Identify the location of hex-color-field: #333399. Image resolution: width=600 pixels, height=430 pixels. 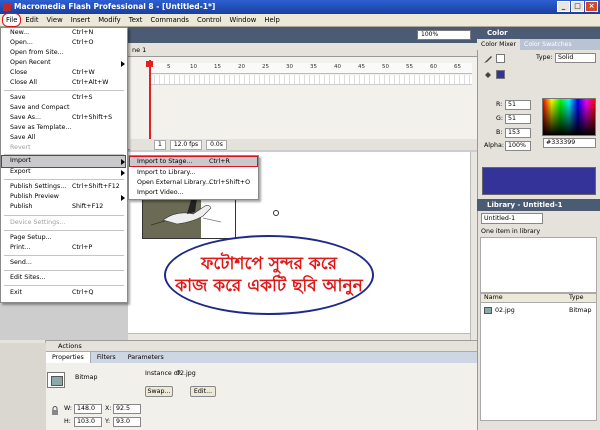
(569, 143).